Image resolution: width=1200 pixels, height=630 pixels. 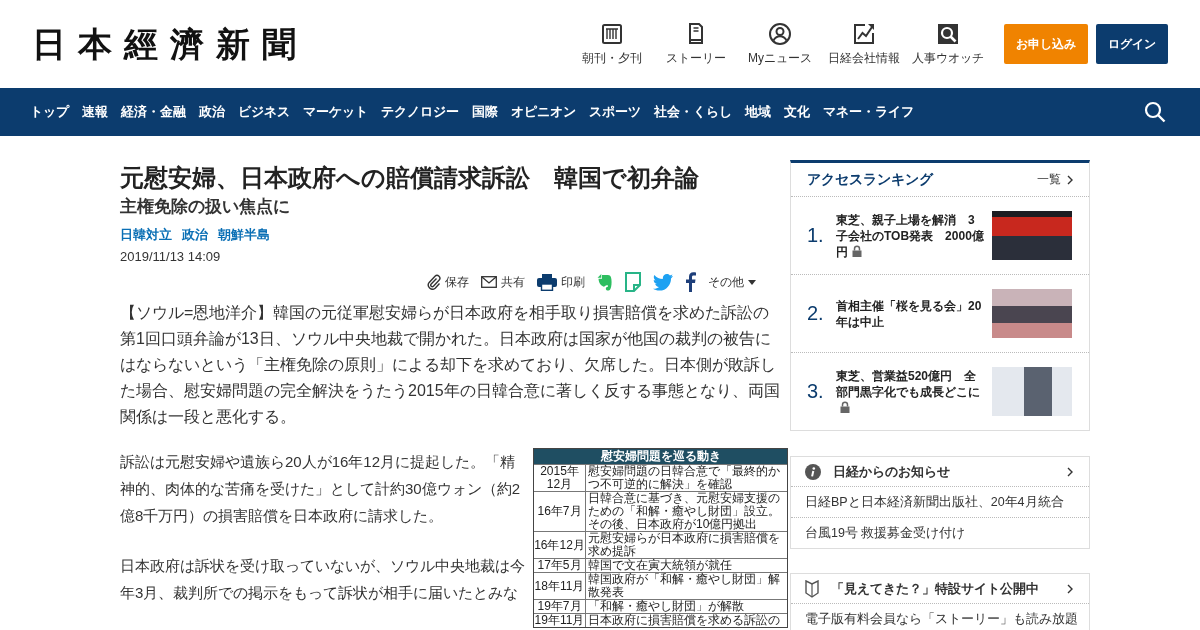 What do you see at coordinates (170, 44) in the screenshot?
I see `site-logo: 日本經濟新聞` at bounding box center [170, 44].